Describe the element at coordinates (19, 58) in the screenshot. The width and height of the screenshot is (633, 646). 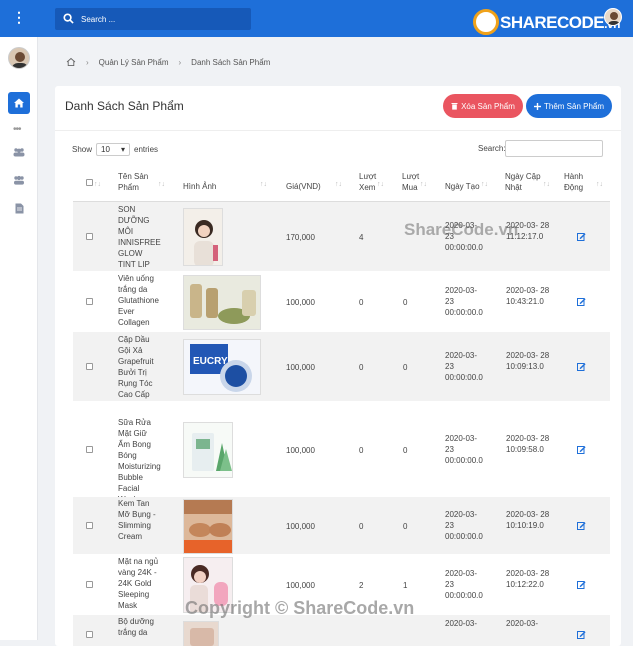
I see `sidebar-avatar` at that location.